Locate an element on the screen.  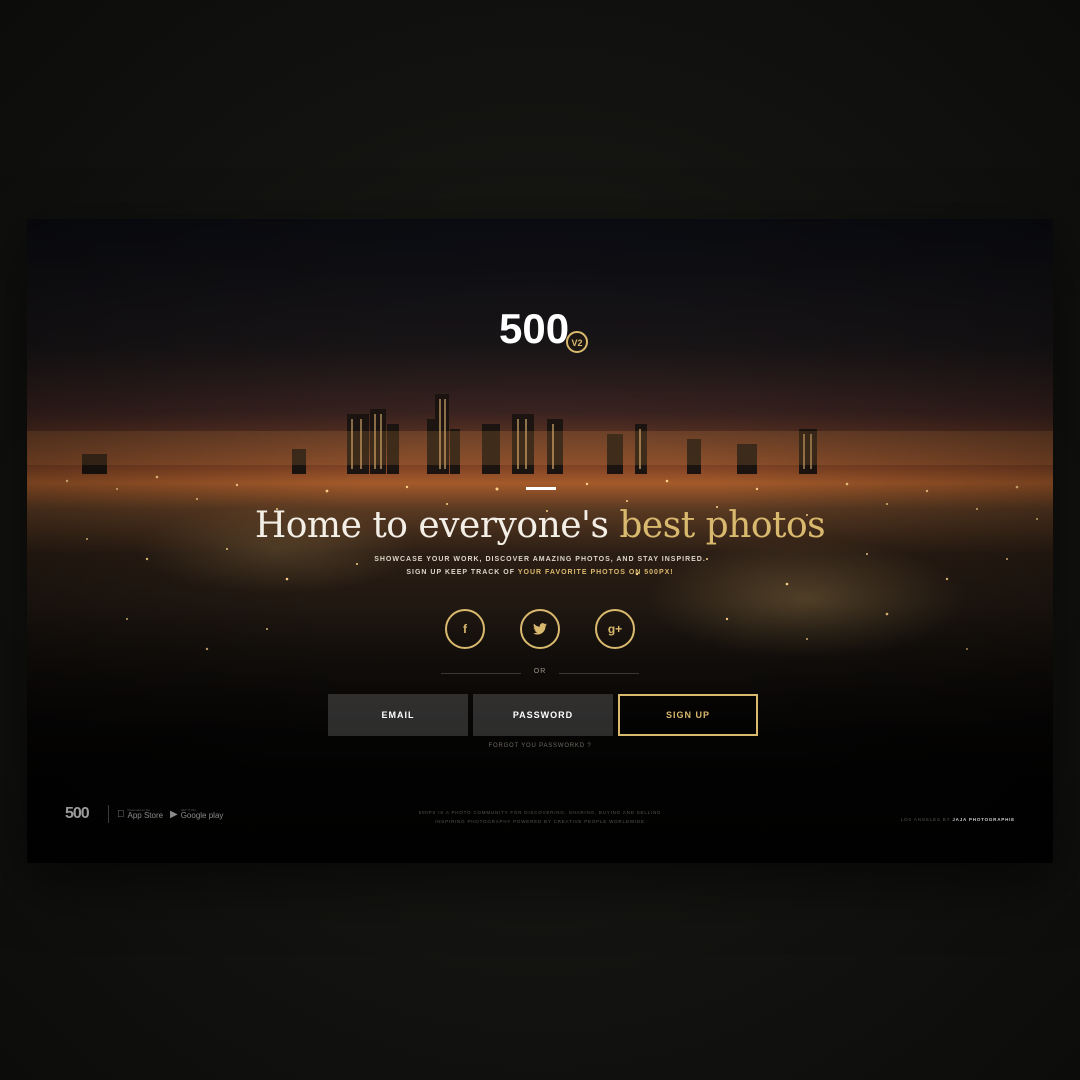
hero-headline: Home to everyone's best photos is located at coordinates (540, 525).